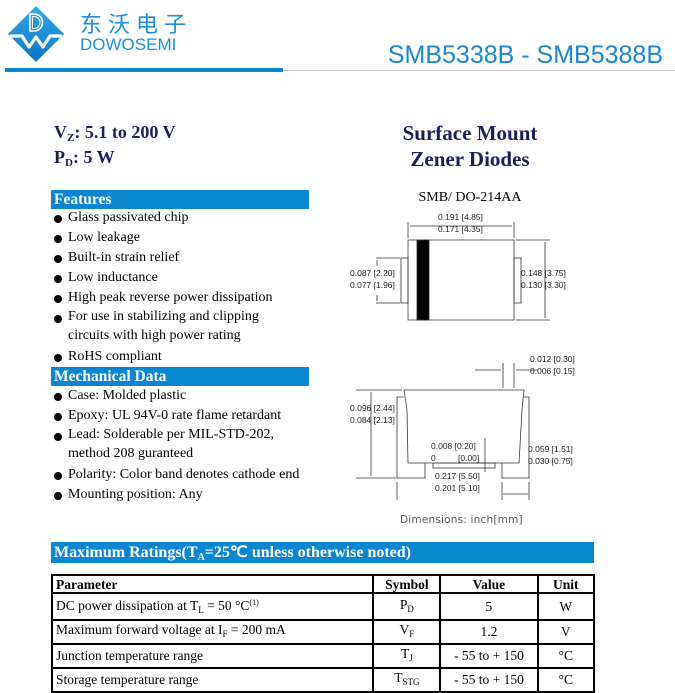 Image resolution: width=675 pixels, height=693 pixels. Describe the element at coordinates (171, 238) in the screenshot. I see `feature-item: Low leakage` at that location.